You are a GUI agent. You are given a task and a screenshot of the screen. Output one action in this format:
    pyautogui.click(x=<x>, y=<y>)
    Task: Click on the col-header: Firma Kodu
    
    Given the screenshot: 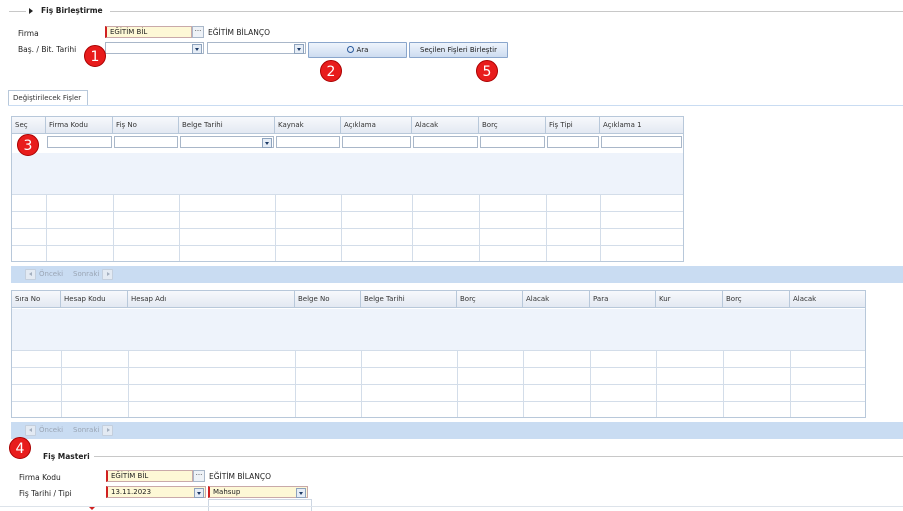 What is the action you would take?
    pyautogui.click(x=79, y=125)
    